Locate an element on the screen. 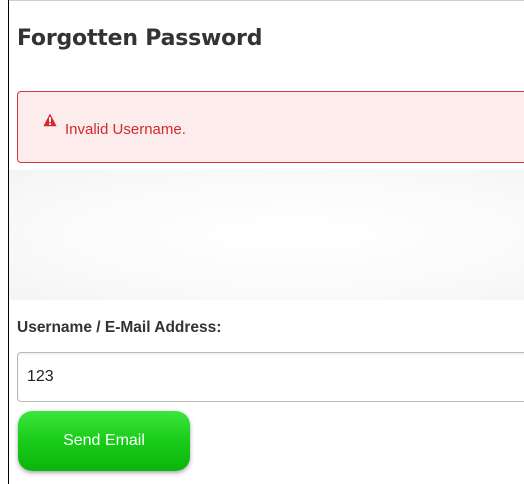  warning-triangle-icon is located at coordinates (50, 120).